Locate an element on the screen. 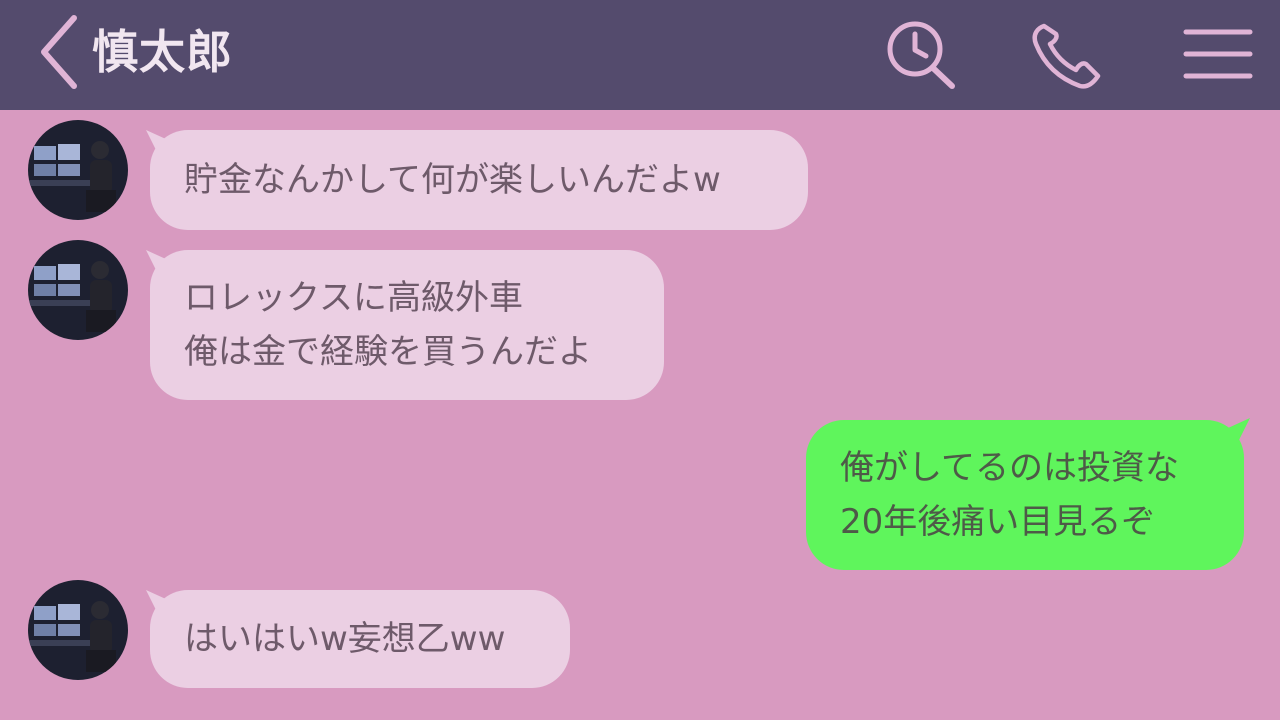 Image resolution: width=1280 pixels, height=720 pixels. message-bubble-incoming: 貯金なんかして何が楽しいんだよw is located at coordinates (479, 180).